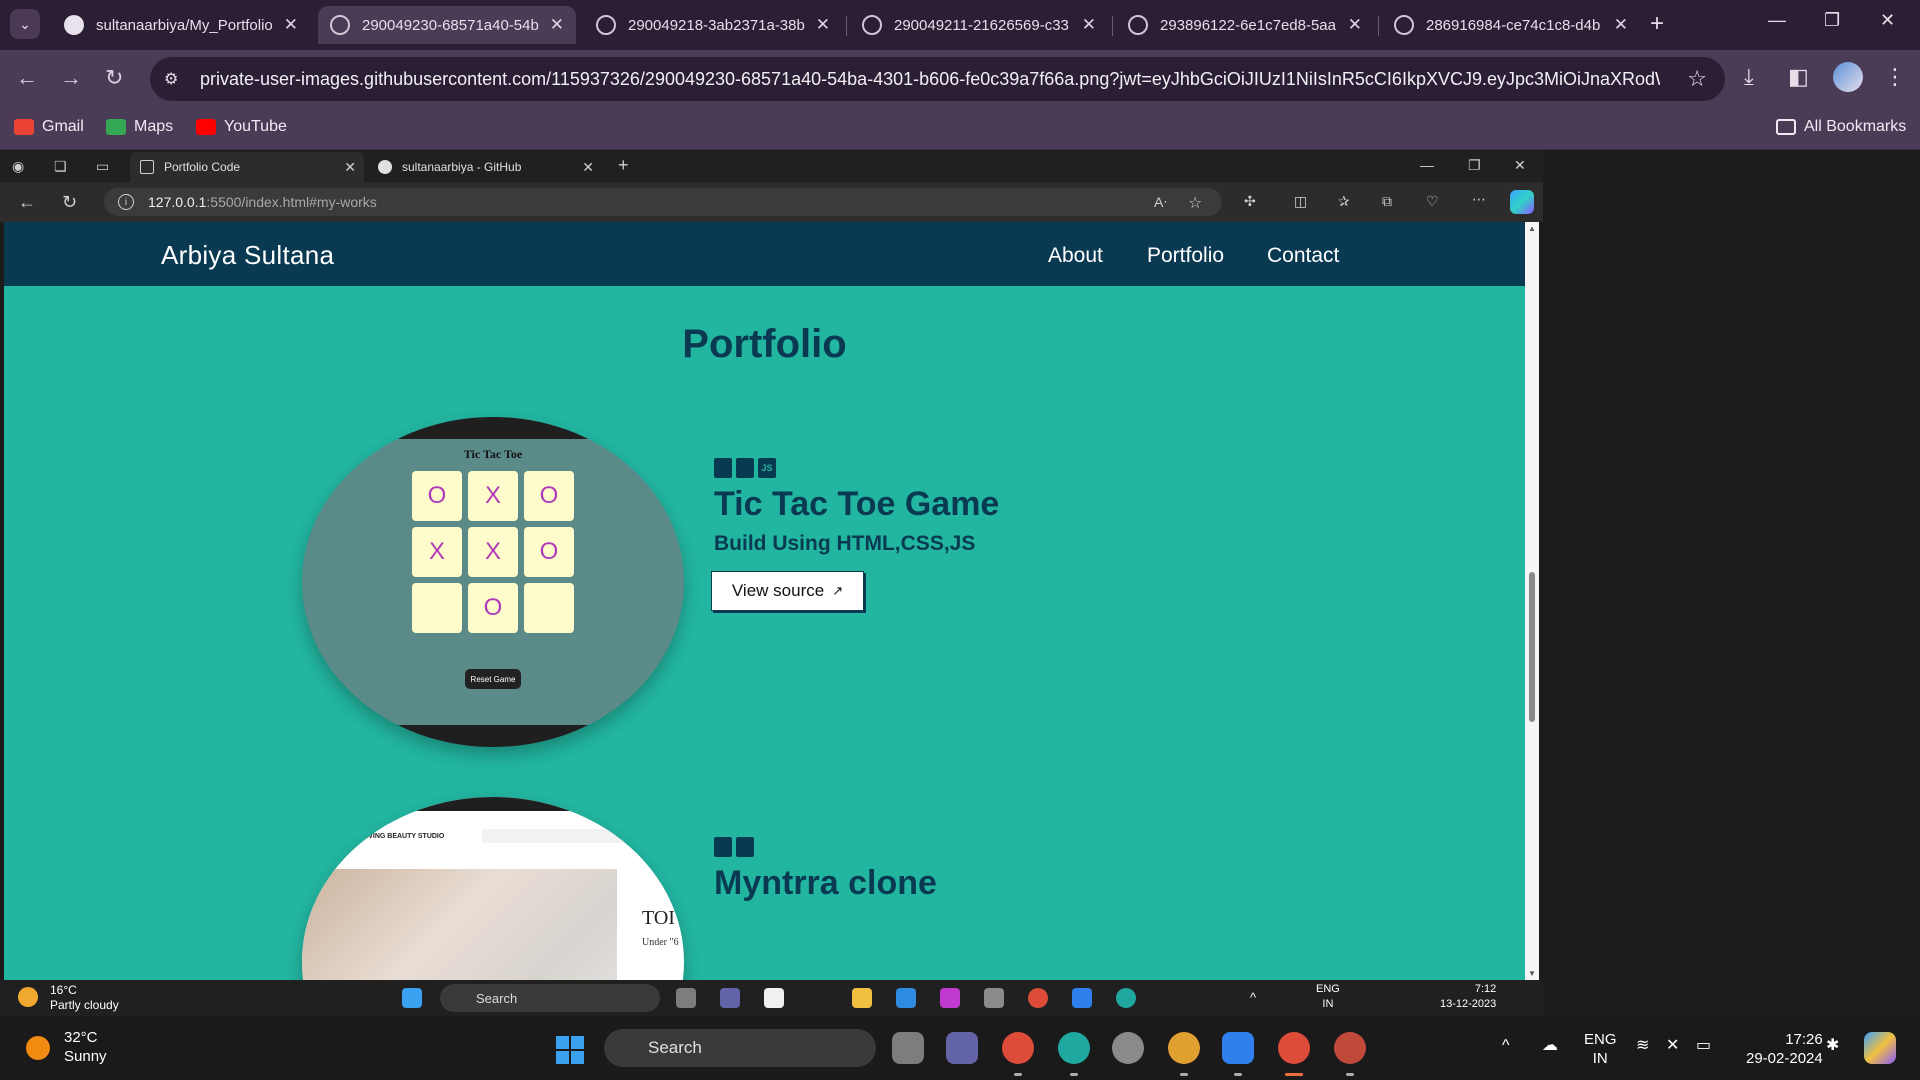 Image resolution: width=1920 pixels, height=1080 pixels. I want to click on forward-icon: →, so click(71, 78).